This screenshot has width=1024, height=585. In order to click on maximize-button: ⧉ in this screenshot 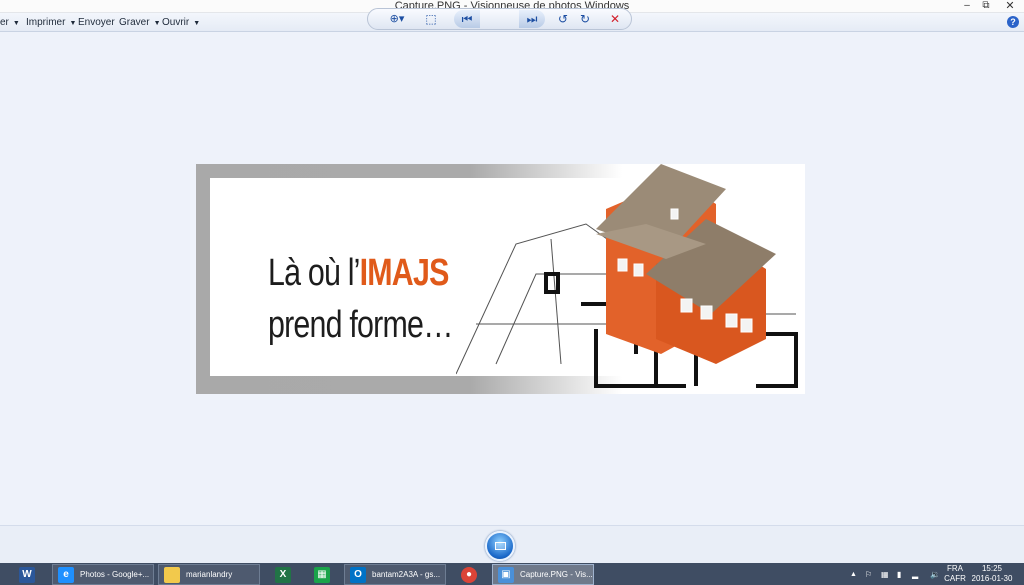, I will do `click(986, 6)`.